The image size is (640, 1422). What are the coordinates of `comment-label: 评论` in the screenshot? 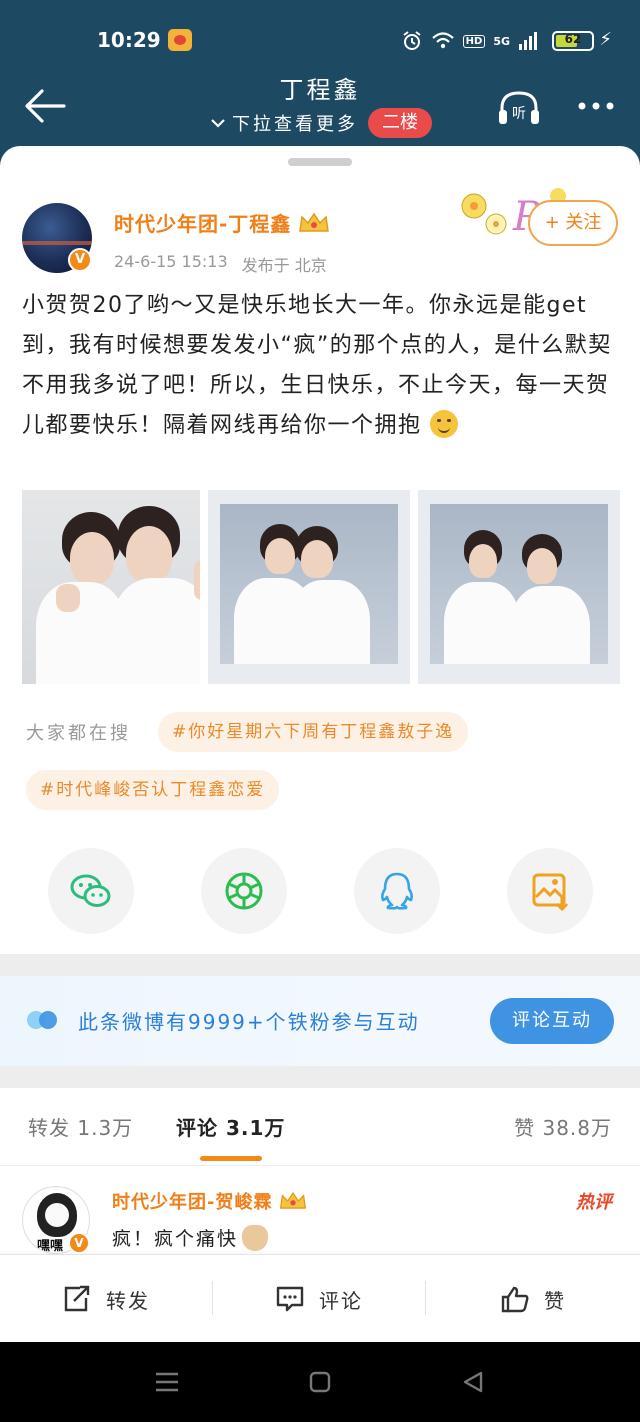 It's located at (341, 1300).